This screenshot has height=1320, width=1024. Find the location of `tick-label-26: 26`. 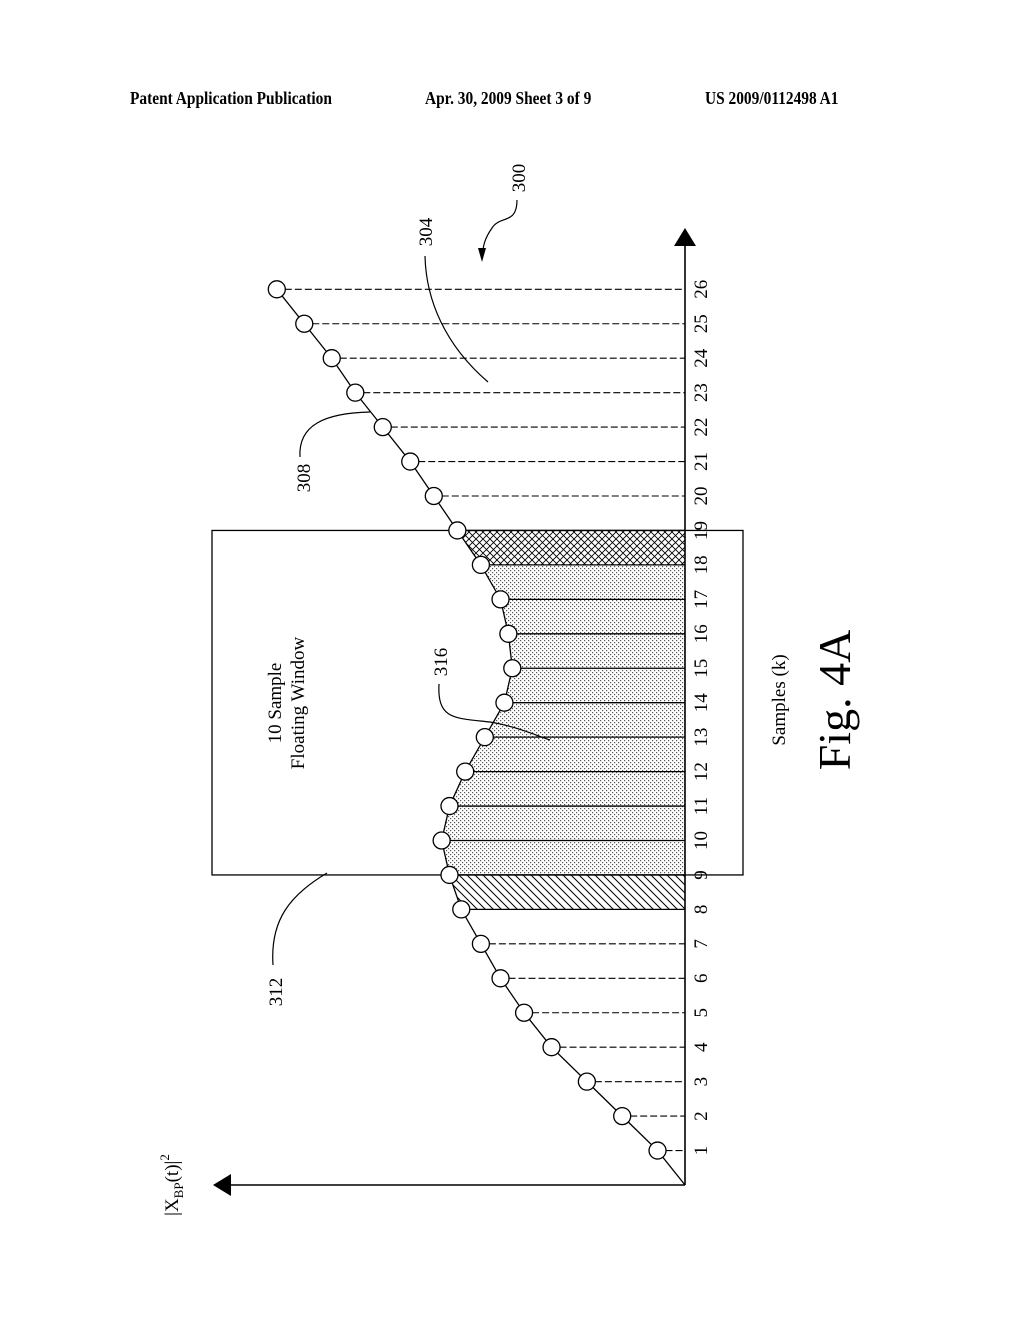

tick-label-26: 26 is located at coordinates (701, 289).